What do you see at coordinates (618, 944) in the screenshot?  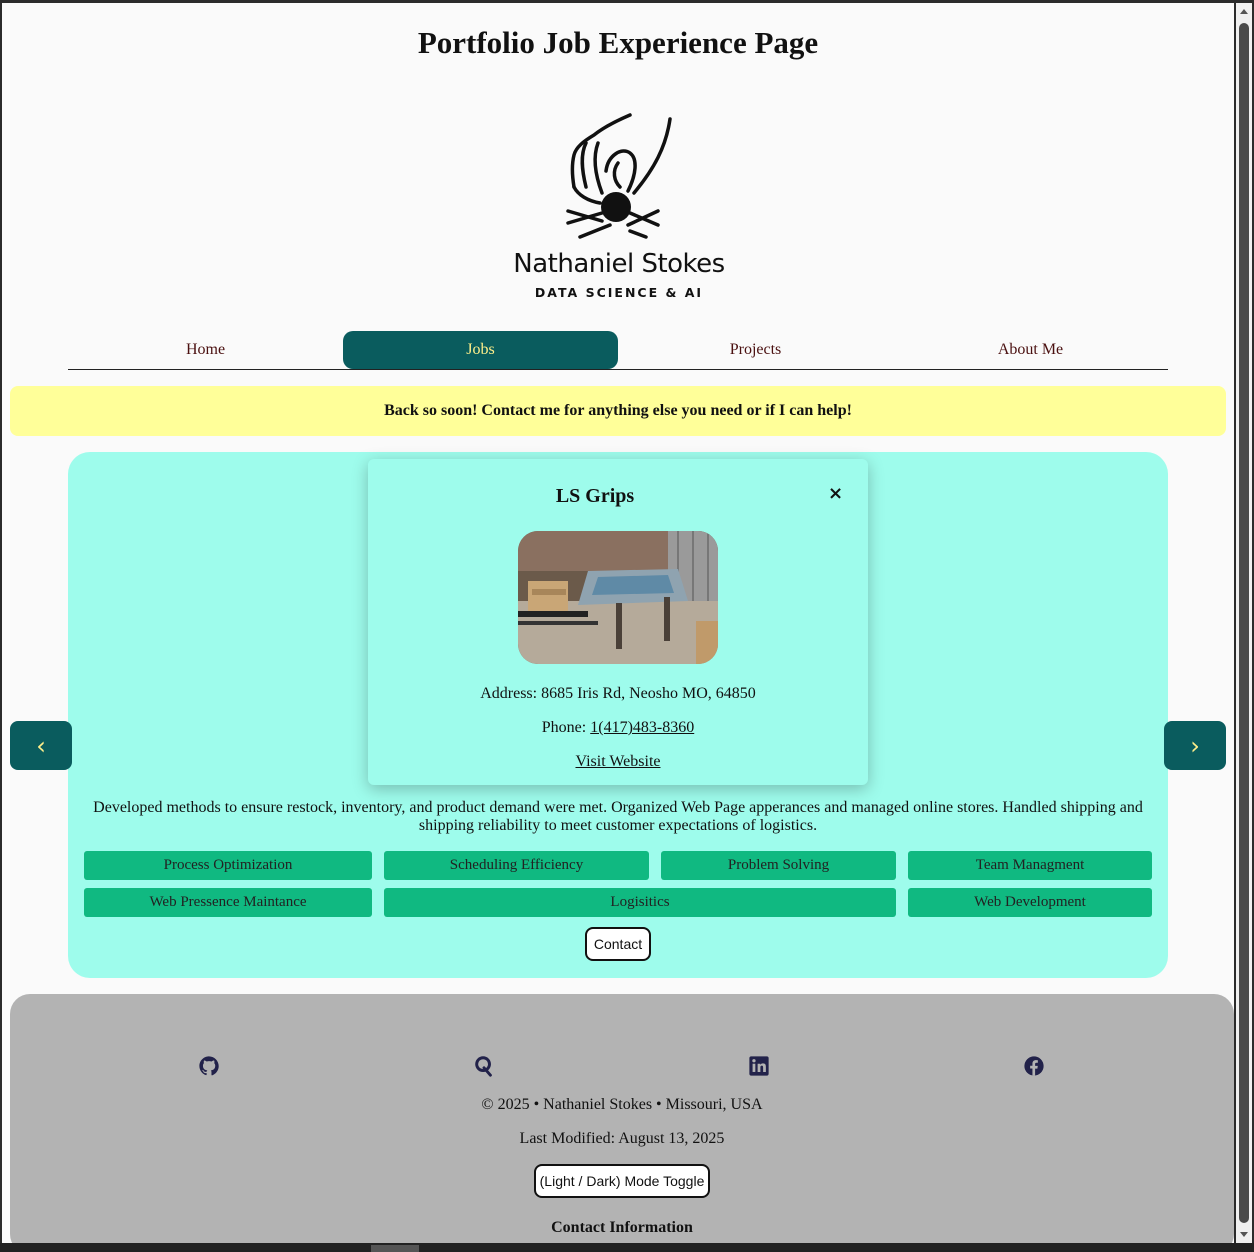 I see `contact-button: Contact` at bounding box center [618, 944].